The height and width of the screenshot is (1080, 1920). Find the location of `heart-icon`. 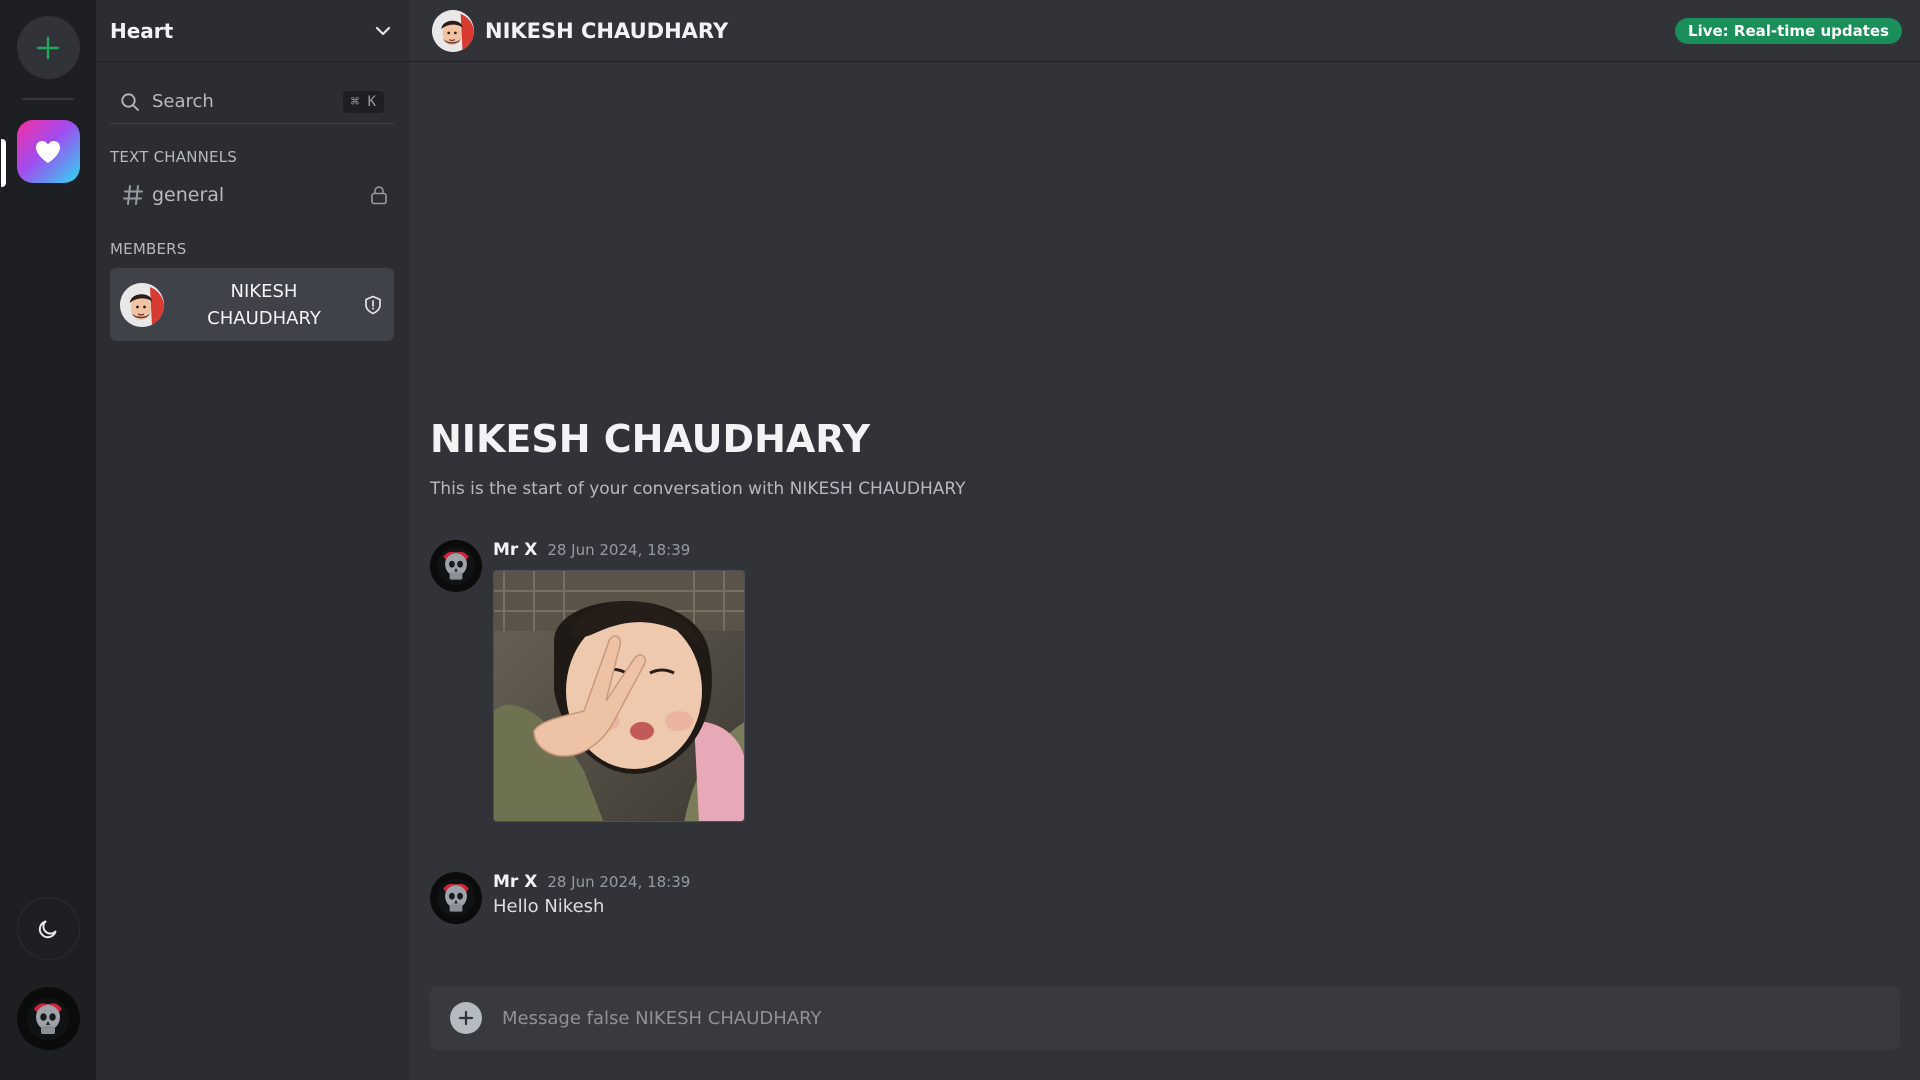

heart-icon is located at coordinates (48, 151).